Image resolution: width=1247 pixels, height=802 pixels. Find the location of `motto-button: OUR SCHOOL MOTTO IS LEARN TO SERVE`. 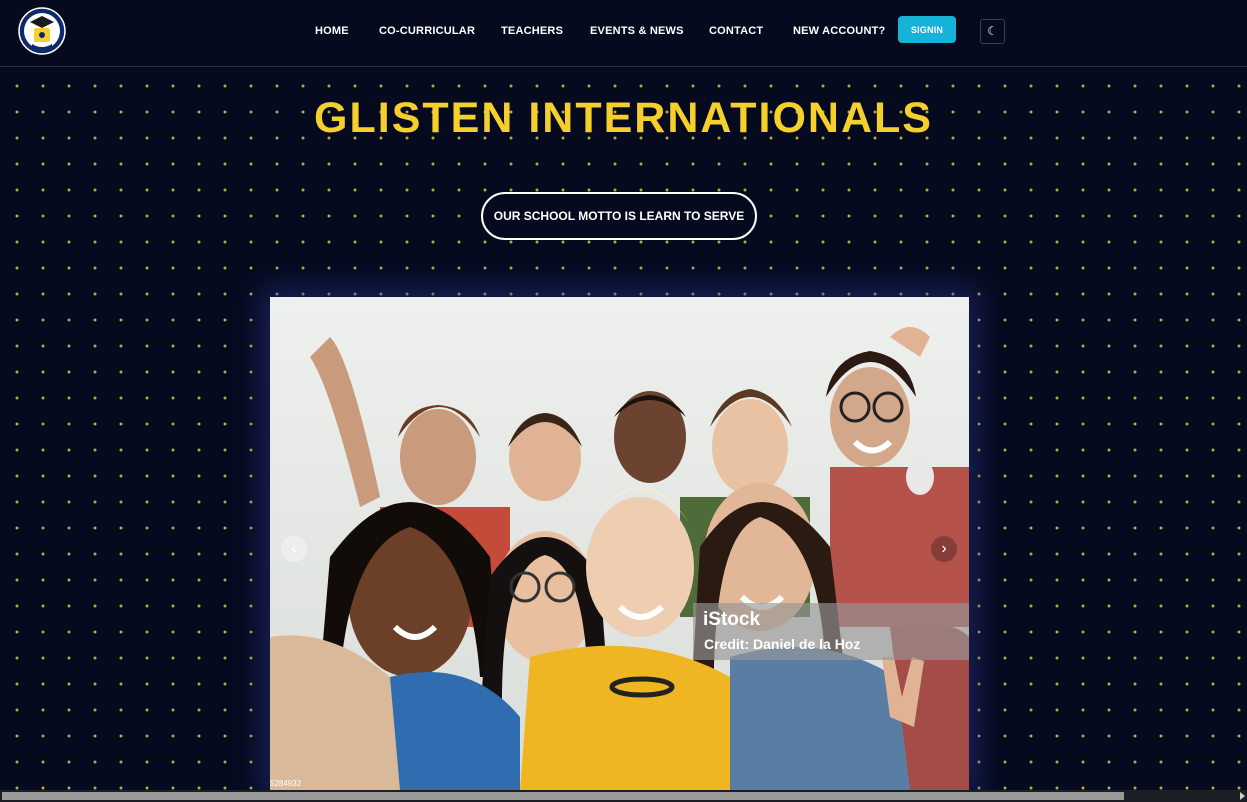

motto-button: OUR SCHOOL MOTTO IS LEARN TO SERVE is located at coordinates (619, 216).